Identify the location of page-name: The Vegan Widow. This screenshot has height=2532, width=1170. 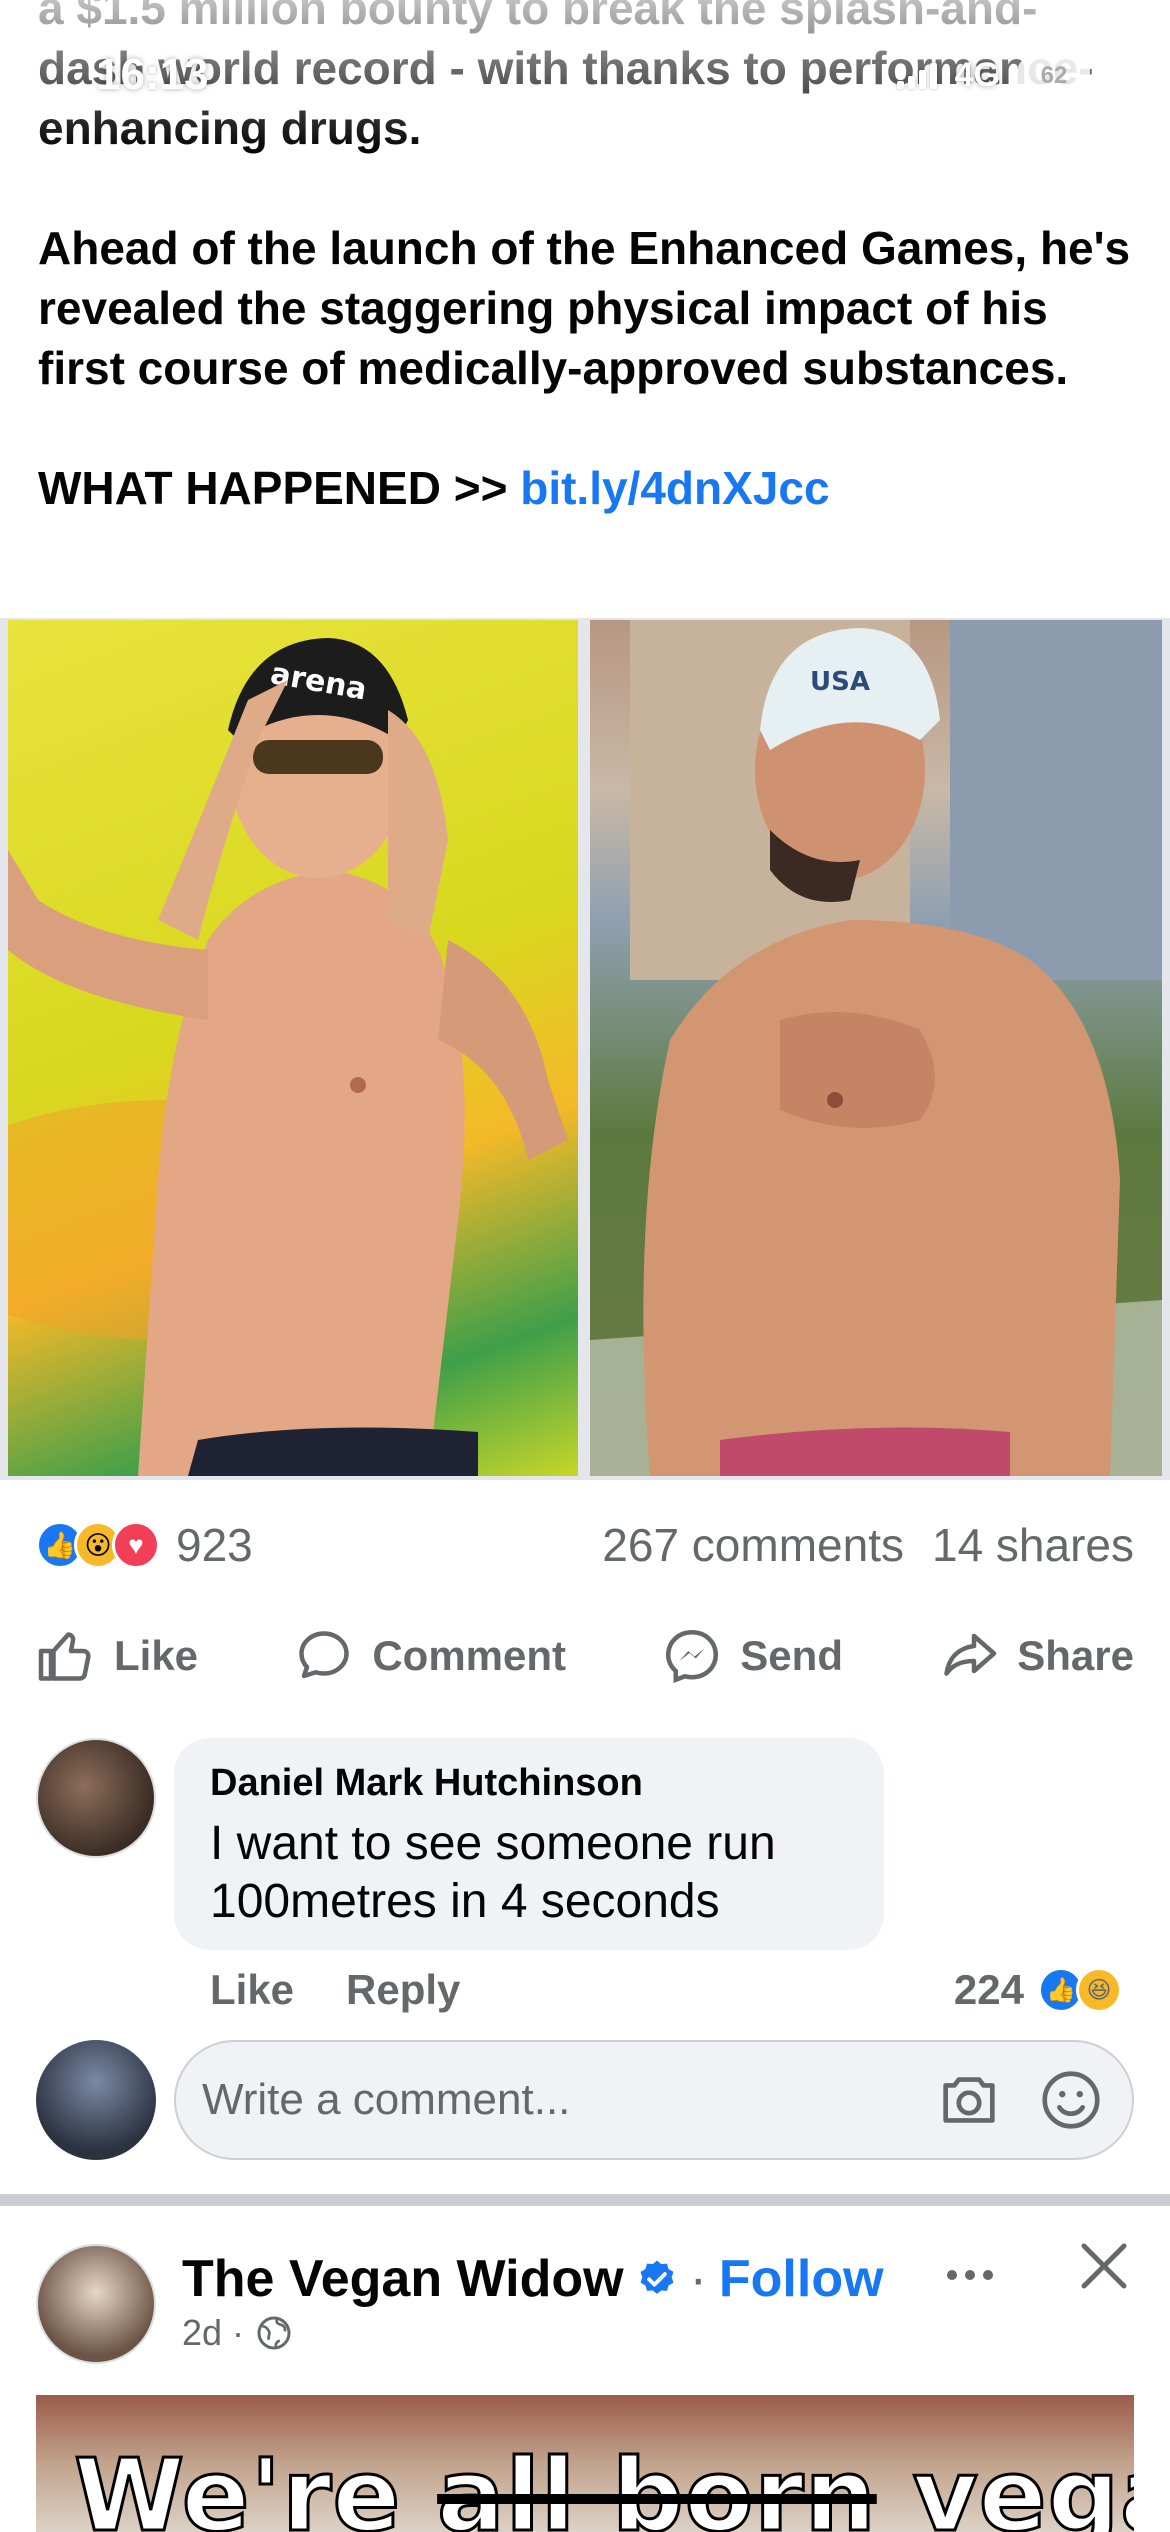
(403, 2279).